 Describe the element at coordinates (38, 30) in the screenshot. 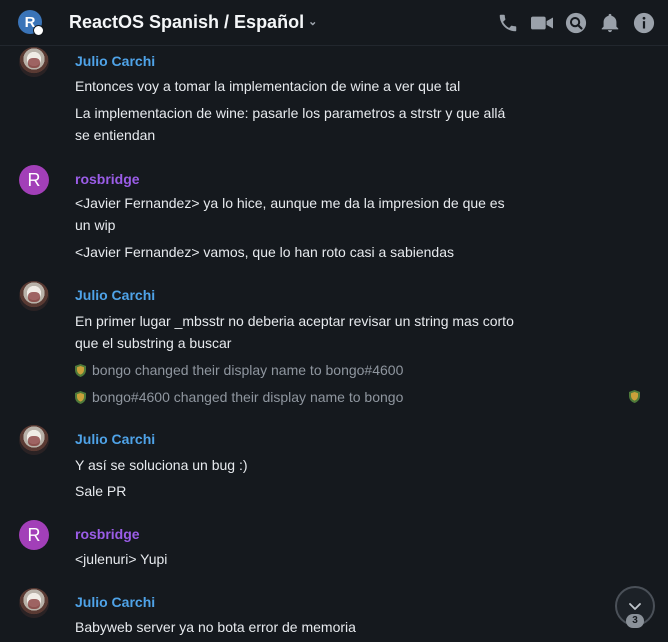

I see `room-avatar-badge` at that location.